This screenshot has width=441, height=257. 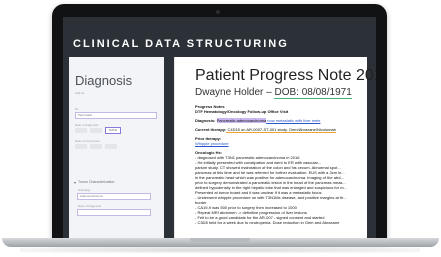 I want to click on field-label-date-dx: Date of diagnosis, so click(x=87, y=125).